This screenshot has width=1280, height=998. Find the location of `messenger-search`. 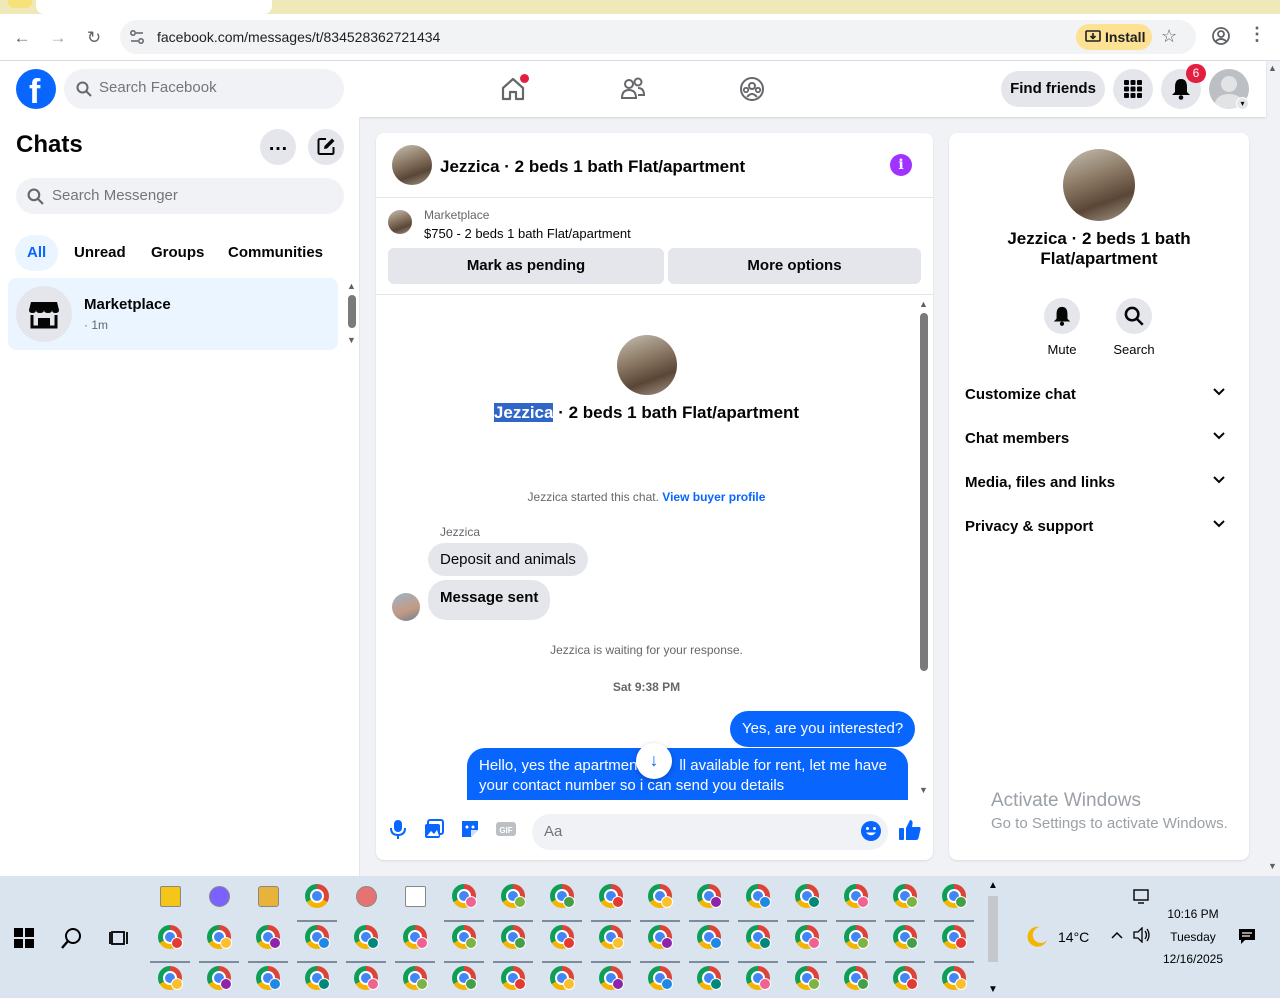

messenger-search is located at coordinates (180, 196).